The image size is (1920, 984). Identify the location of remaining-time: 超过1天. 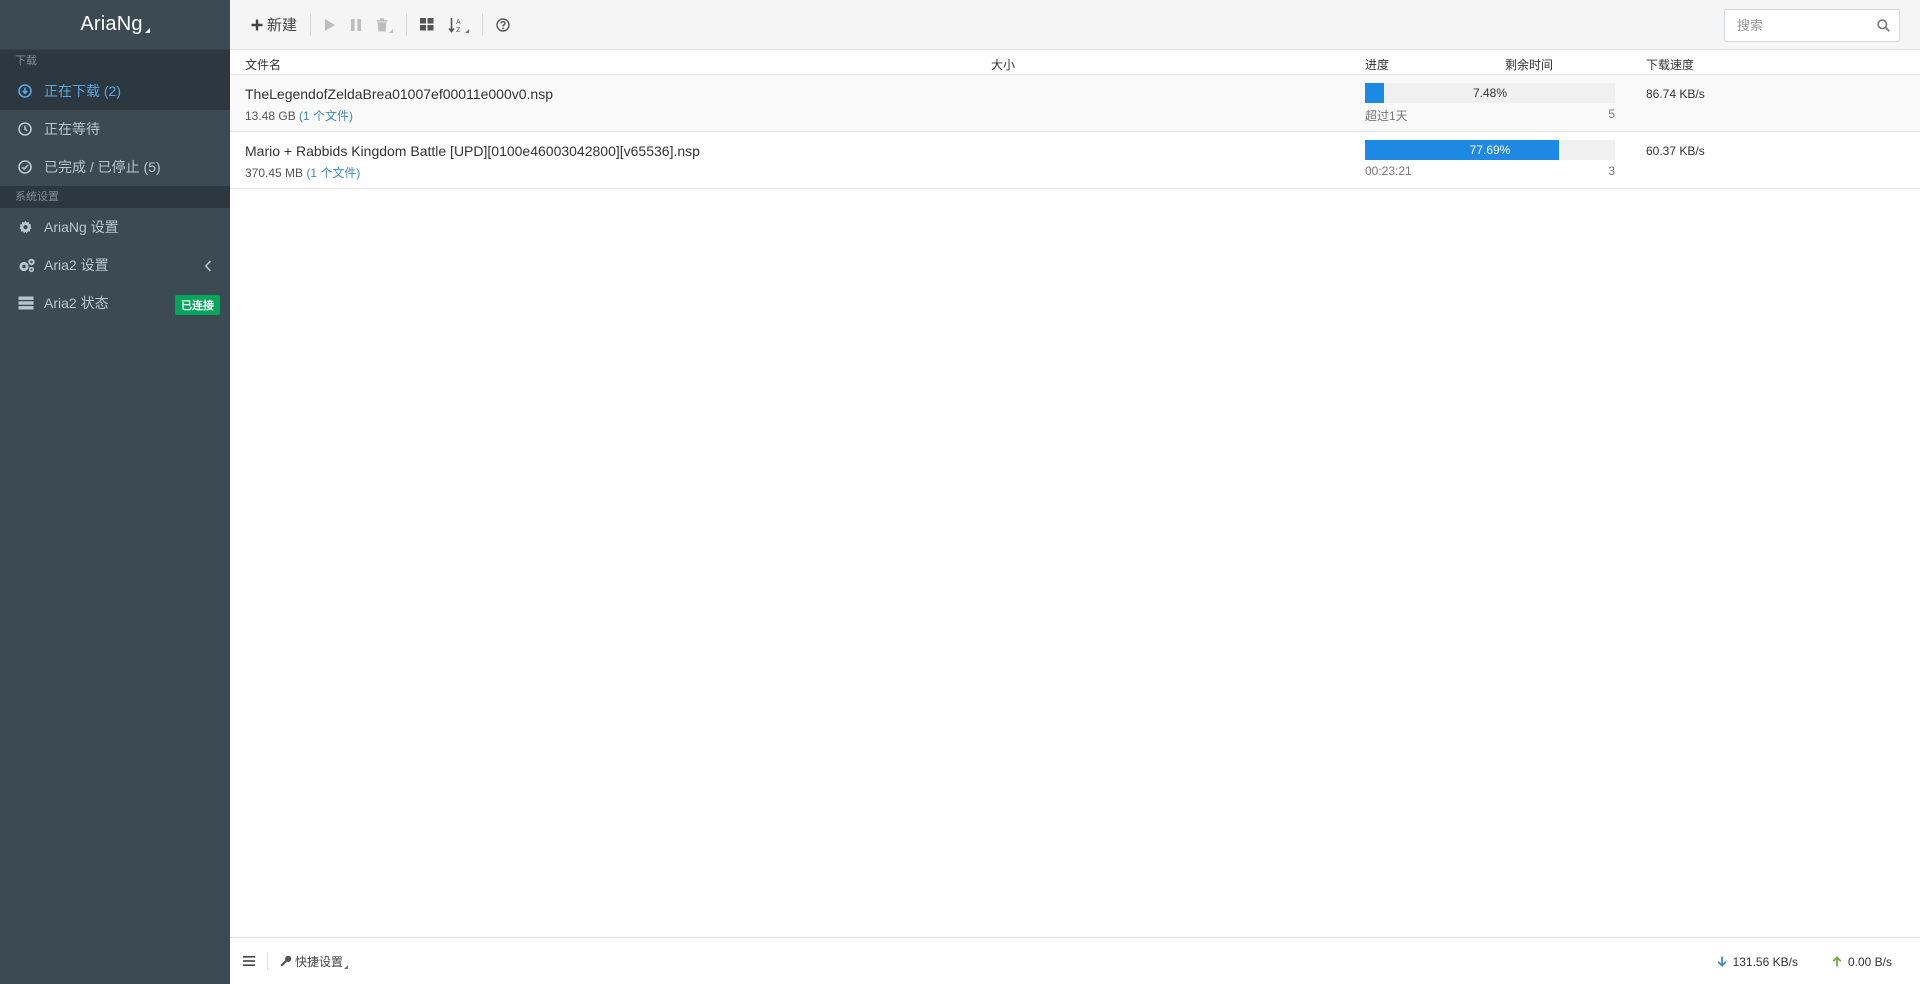
(1386, 116).